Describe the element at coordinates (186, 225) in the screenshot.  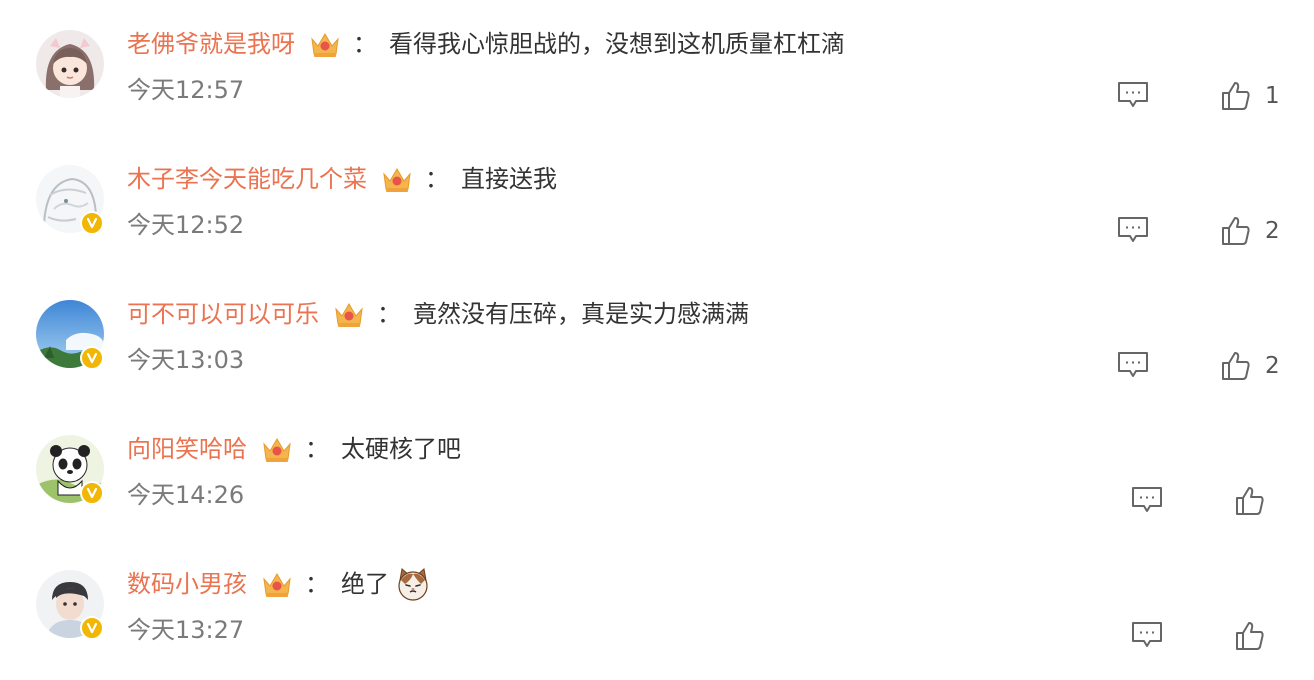
I see `timestamp: 今天12:52` at that location.